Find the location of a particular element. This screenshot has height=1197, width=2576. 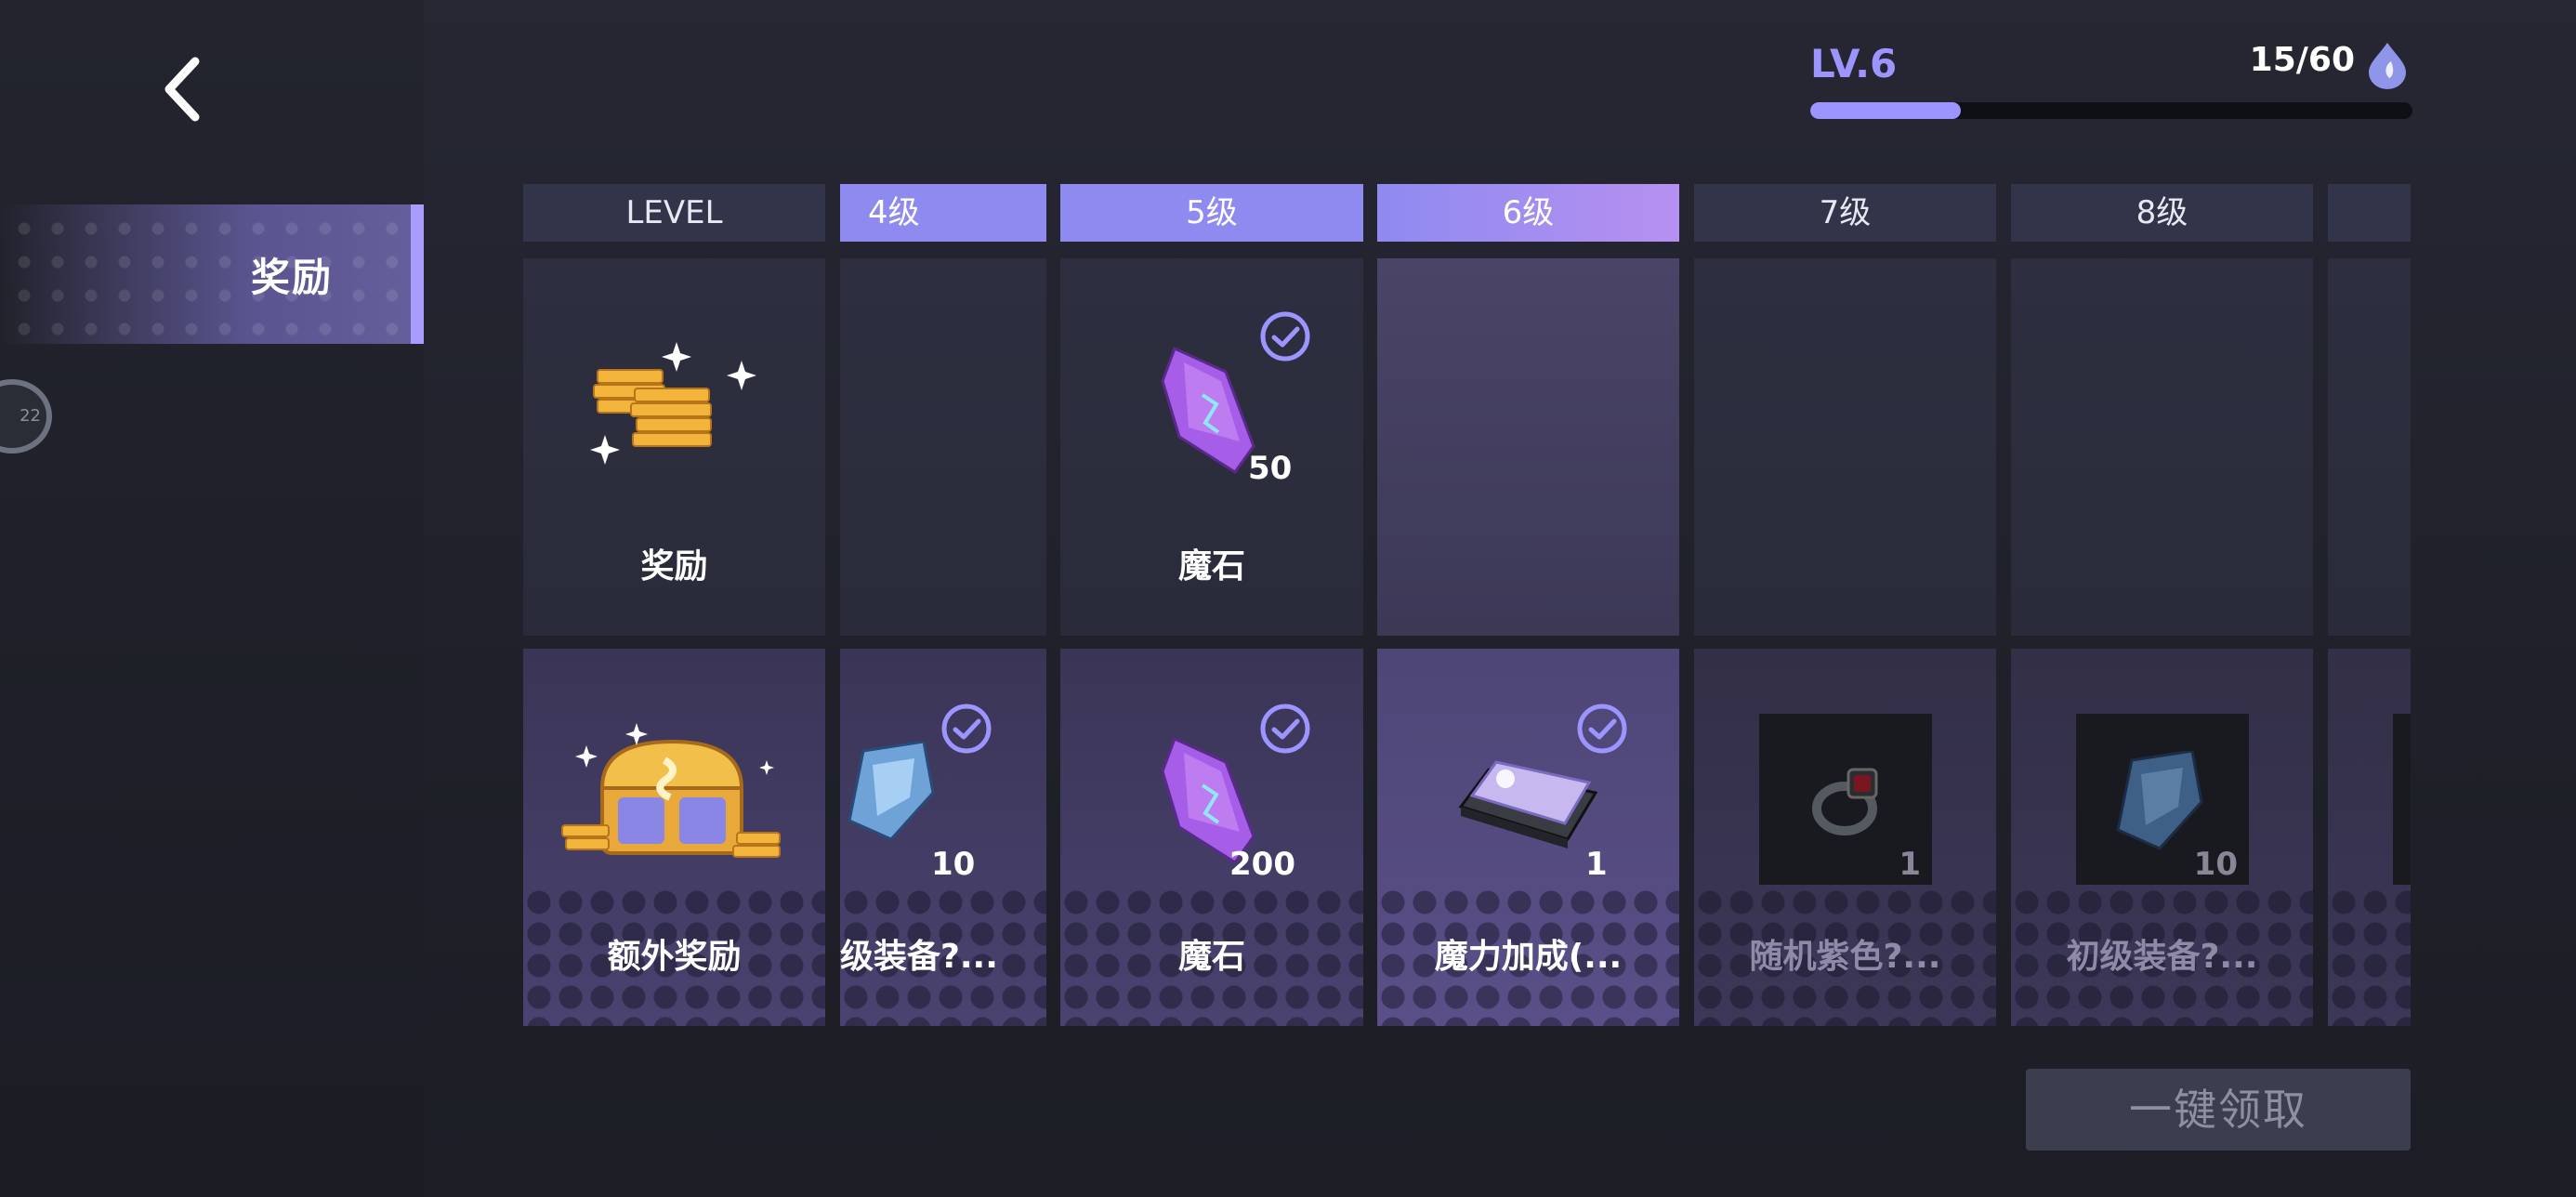

claim-all-button: 一键领取 is located at coordinates (2218, 1110).